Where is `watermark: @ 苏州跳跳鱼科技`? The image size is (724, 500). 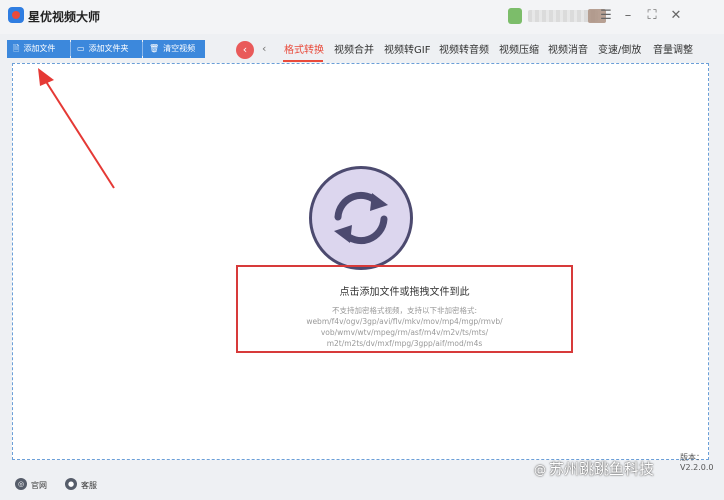
watermark: @ 苏州跳跳鱼科技 is located at coordinates (594, 468).